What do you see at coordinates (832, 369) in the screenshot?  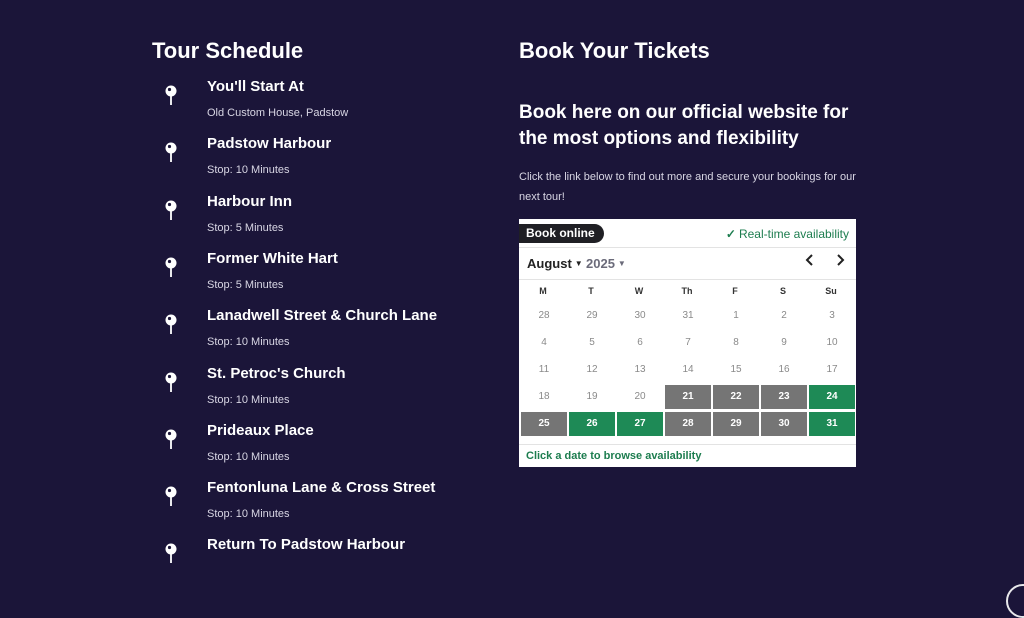 I see `calendar-day: 17` at bounding box center [832, 369].